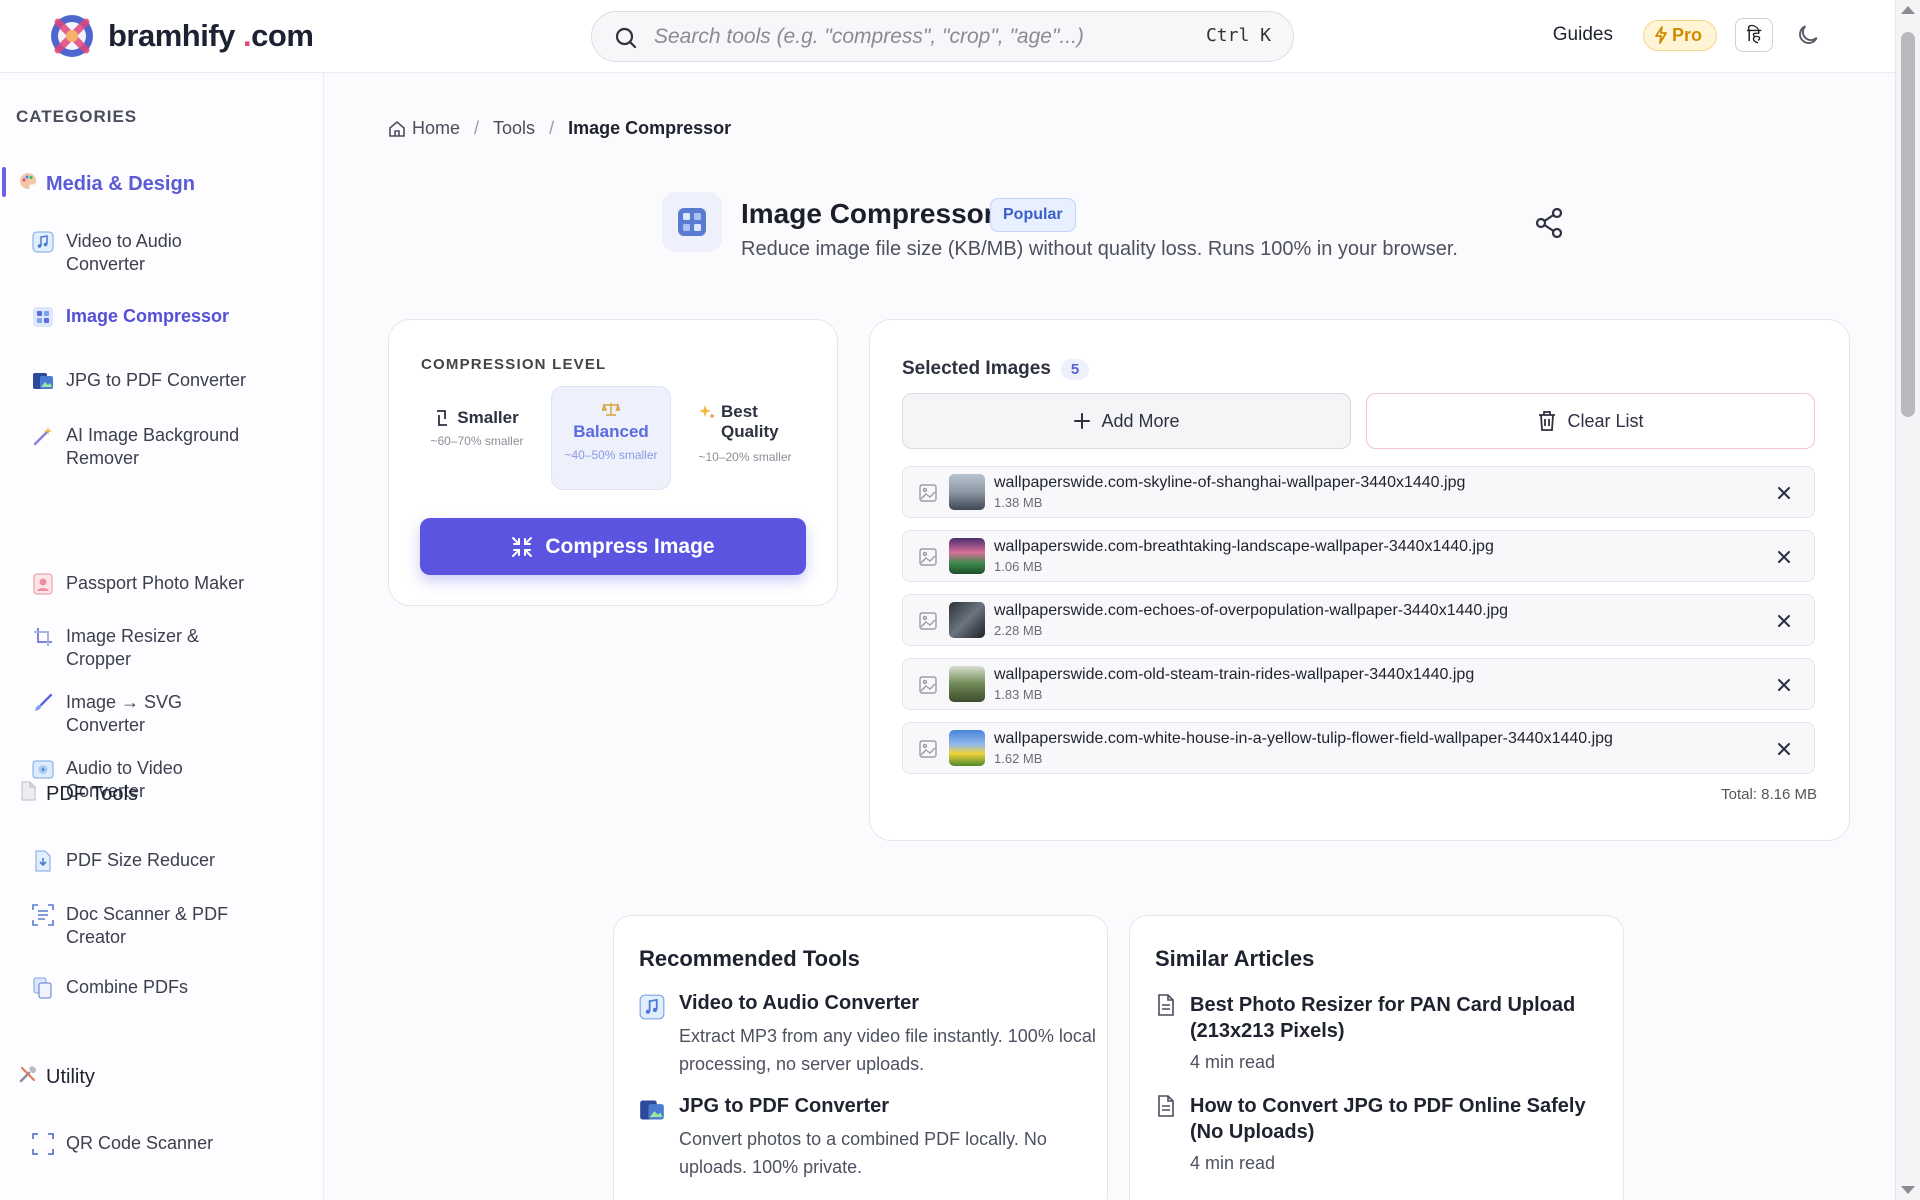 This screenshot has height=1200, width=1920. What do you see at coordinates (43, 988) in the screenshot?
I see `files-icon` at bounding box center [43, 988].